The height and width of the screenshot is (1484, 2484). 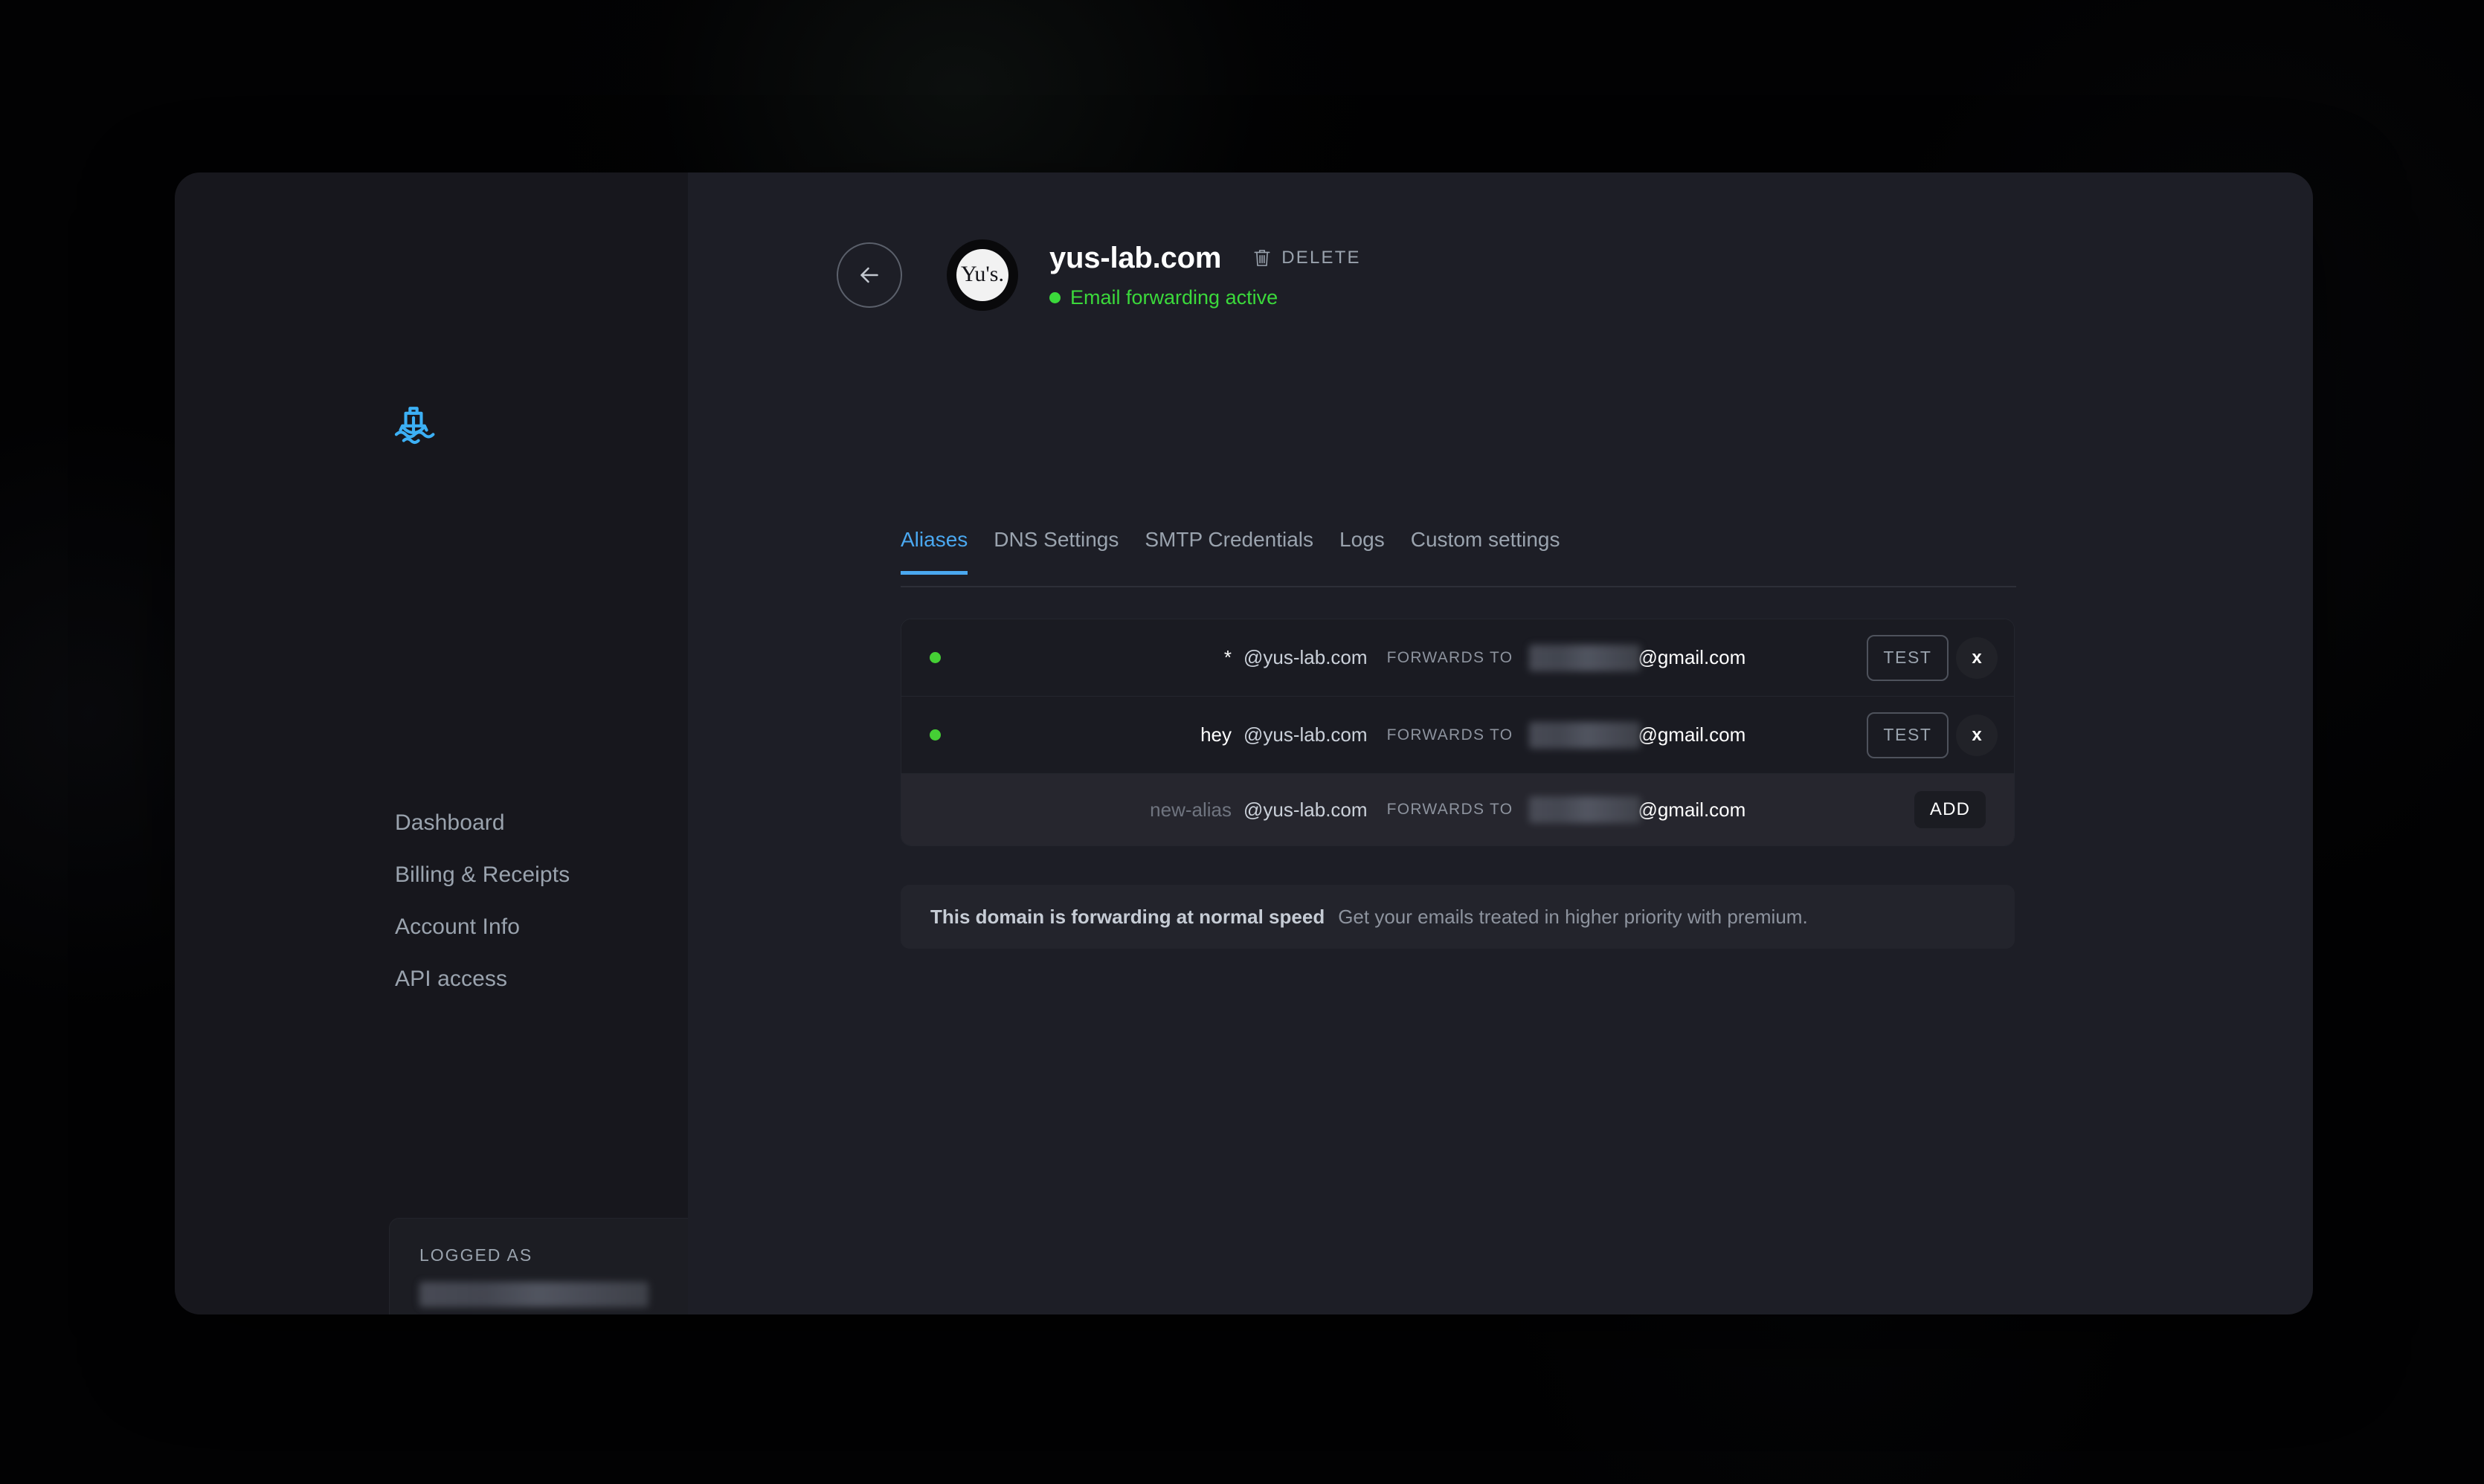 I want to click on tab-label: Custom settings, so click(x=1485, y=539).